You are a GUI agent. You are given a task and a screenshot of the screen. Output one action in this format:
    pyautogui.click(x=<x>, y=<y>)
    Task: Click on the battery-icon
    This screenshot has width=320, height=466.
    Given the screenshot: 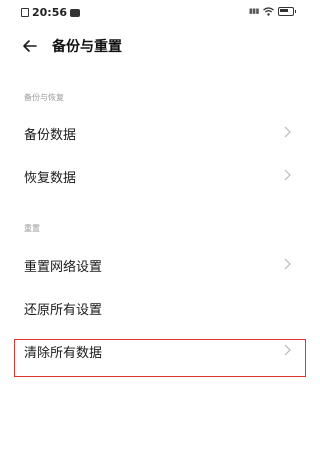 What is the action you would take?
    pyautogui.click(x=287, y=11)
    